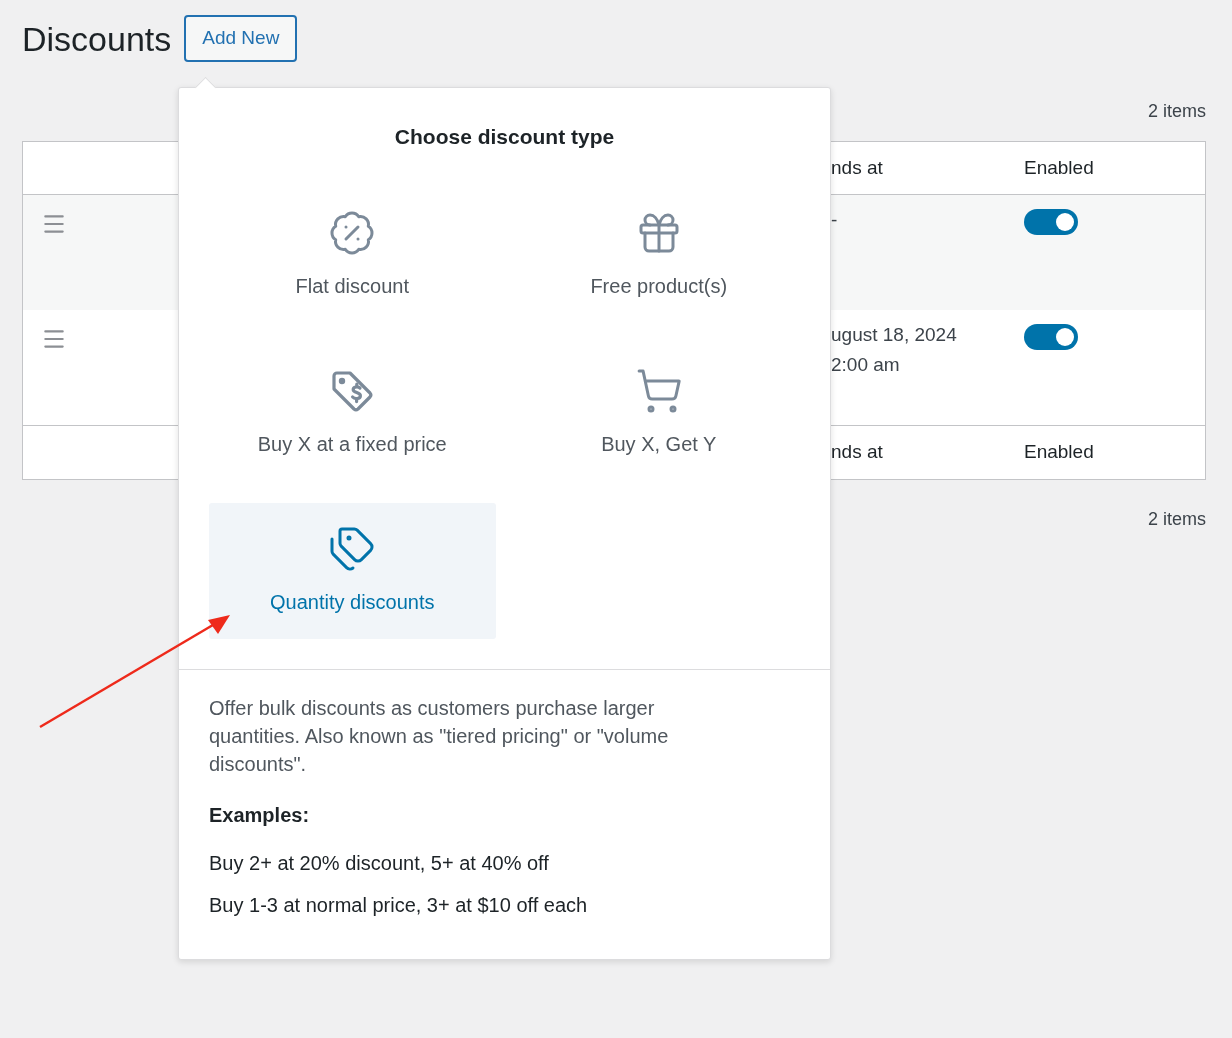 The height and width of the screenshot is (1038, 1232). Describe the element at coordinates (834, 220) in the screenshot. I see `table-cell-text: -` at that location.